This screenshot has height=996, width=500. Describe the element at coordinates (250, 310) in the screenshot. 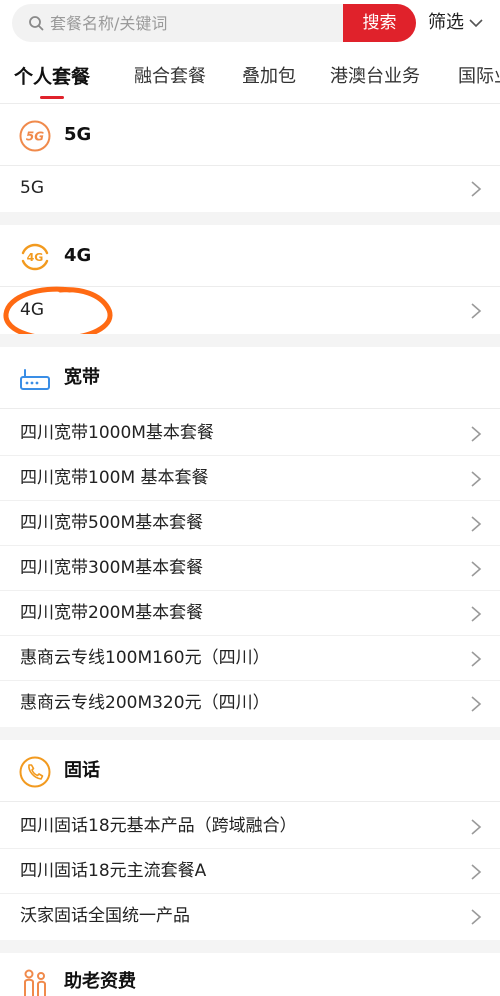

I see `list-item: 4G` at that location.